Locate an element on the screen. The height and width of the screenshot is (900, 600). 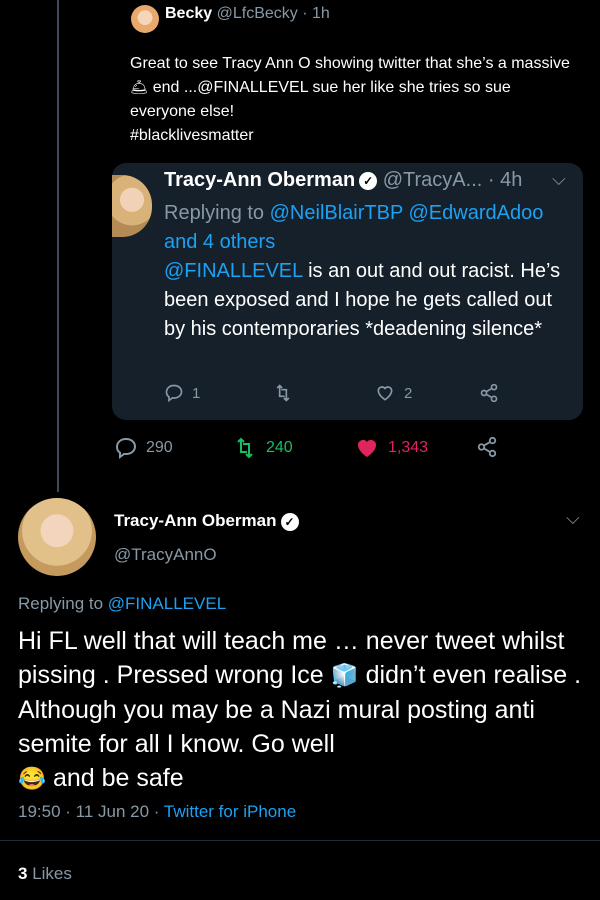
heart-filled-icon is located at coordinates (367, 448).